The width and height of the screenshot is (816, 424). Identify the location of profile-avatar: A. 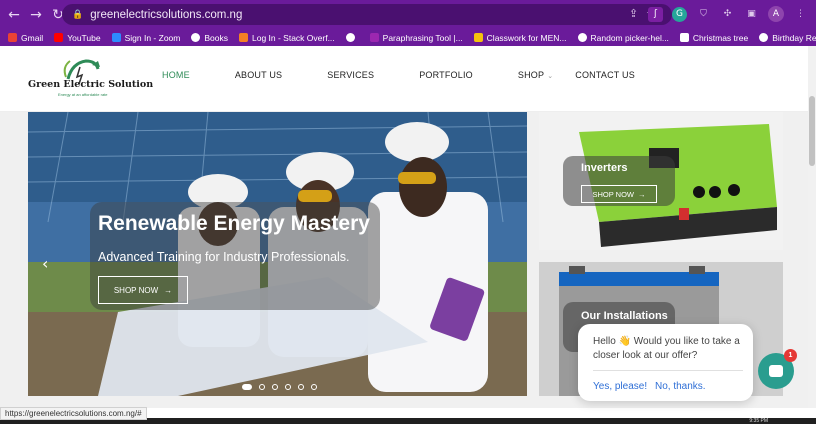
(776, 14).